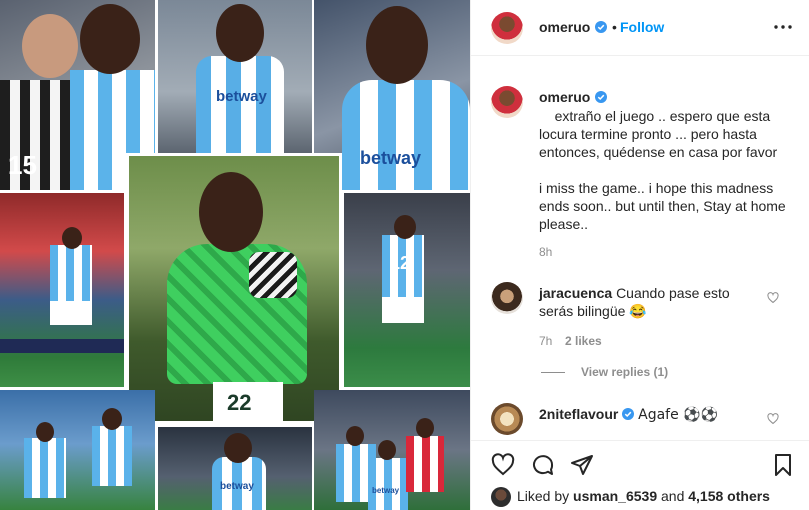  What do you see at coordinates (235, 76) in the screenshot?
I see `photo-kiss: betway` at bounding box center [235, 76].